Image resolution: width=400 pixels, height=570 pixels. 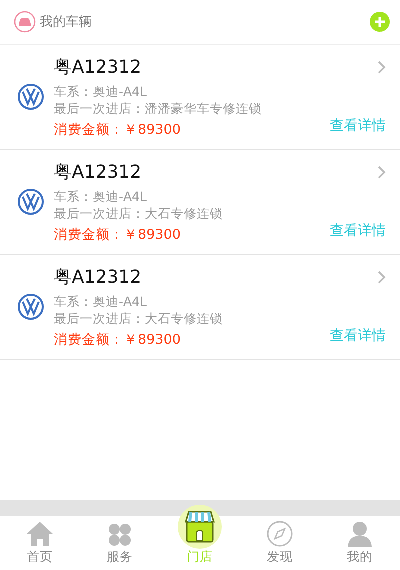 I want to click on tab: 服务, so click(x=120, y=535).